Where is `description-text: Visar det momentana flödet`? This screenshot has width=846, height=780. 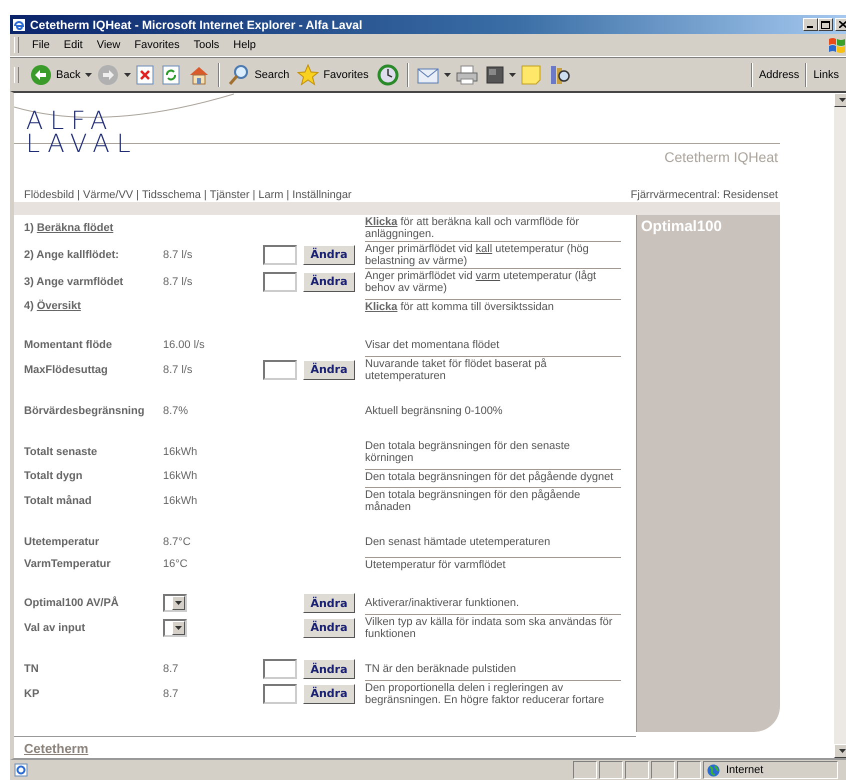
description-text: Visar det momentana flödet is located at coordinates (432, 345).